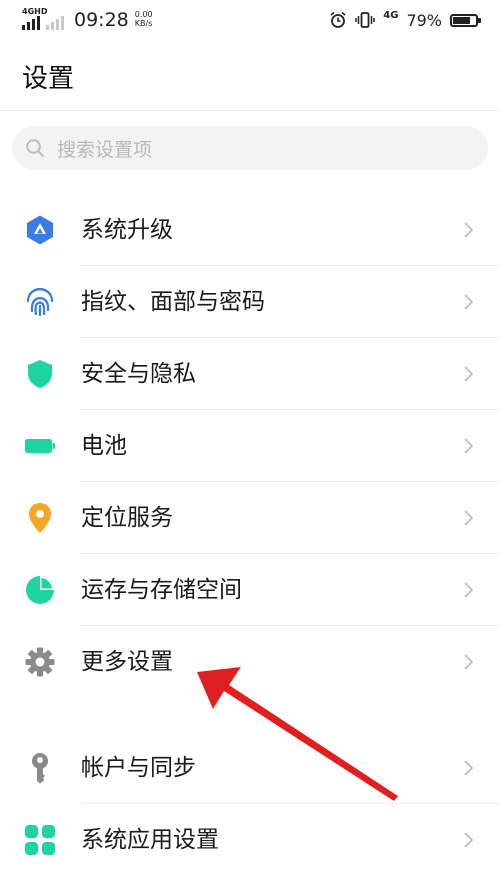 This screenshot has width=500, height=876. I want to click on alarm-icon, so click(338, 19).